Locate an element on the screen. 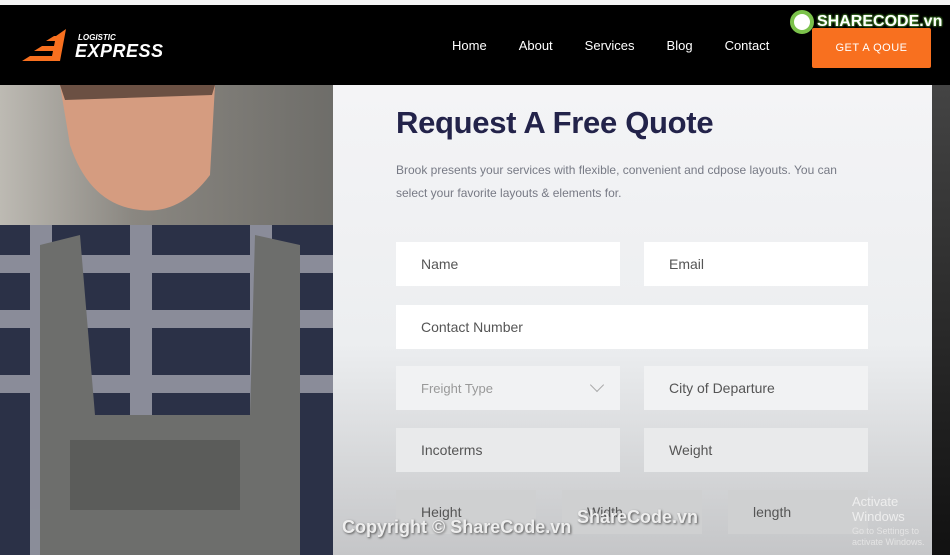  incoterms-field: Incoterms is located at coordinates (508, 450).